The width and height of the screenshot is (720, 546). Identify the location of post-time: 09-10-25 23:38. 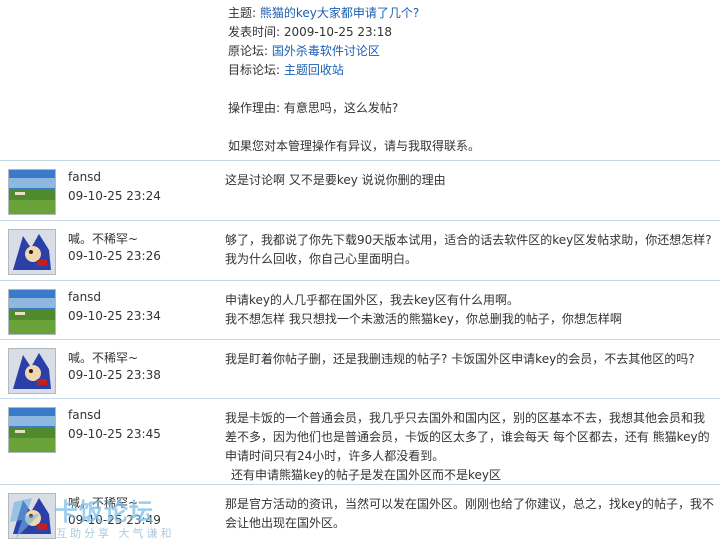
(114, 375).